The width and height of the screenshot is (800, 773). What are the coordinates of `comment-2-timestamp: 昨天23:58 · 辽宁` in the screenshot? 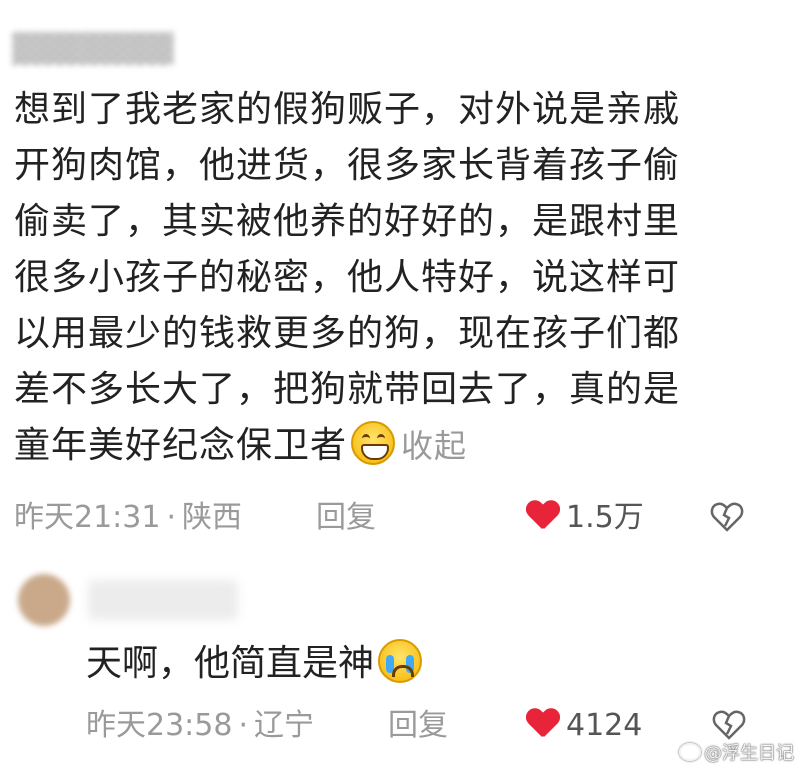 It's located at (200, 726).